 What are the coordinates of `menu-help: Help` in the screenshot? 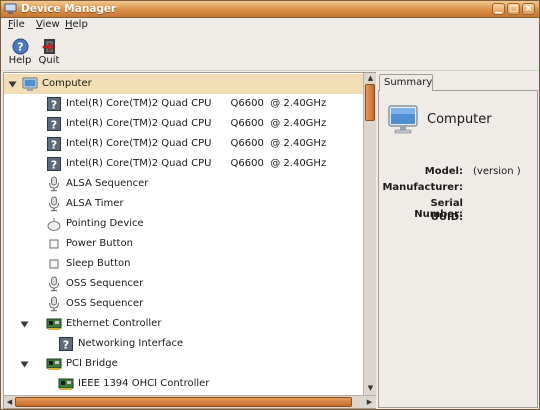 It's located at (76, 24).